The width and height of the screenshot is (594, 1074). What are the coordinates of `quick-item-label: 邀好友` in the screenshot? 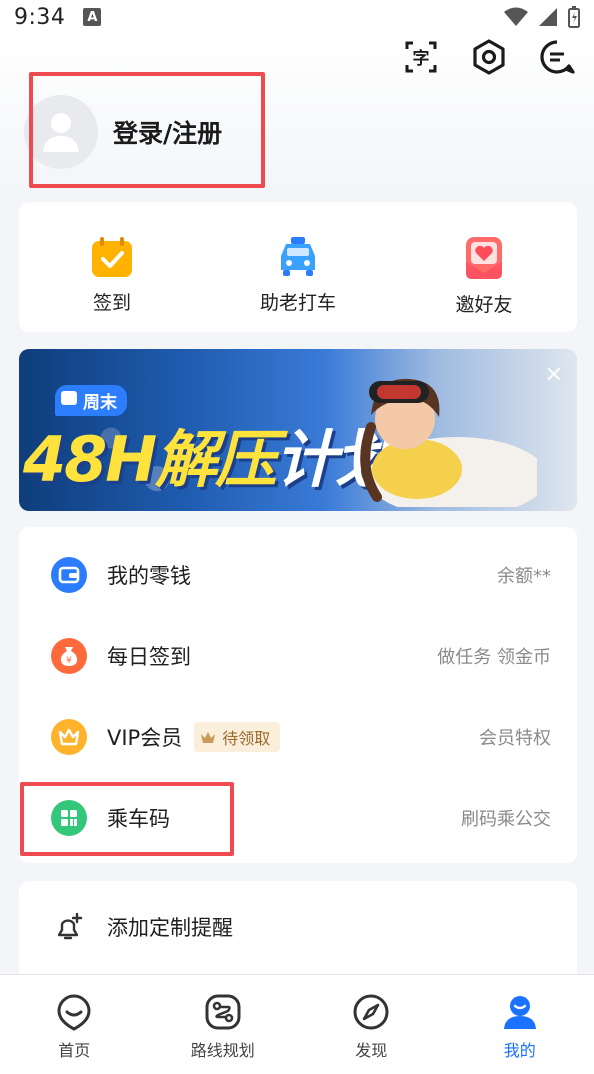 It's located at (484, 305).